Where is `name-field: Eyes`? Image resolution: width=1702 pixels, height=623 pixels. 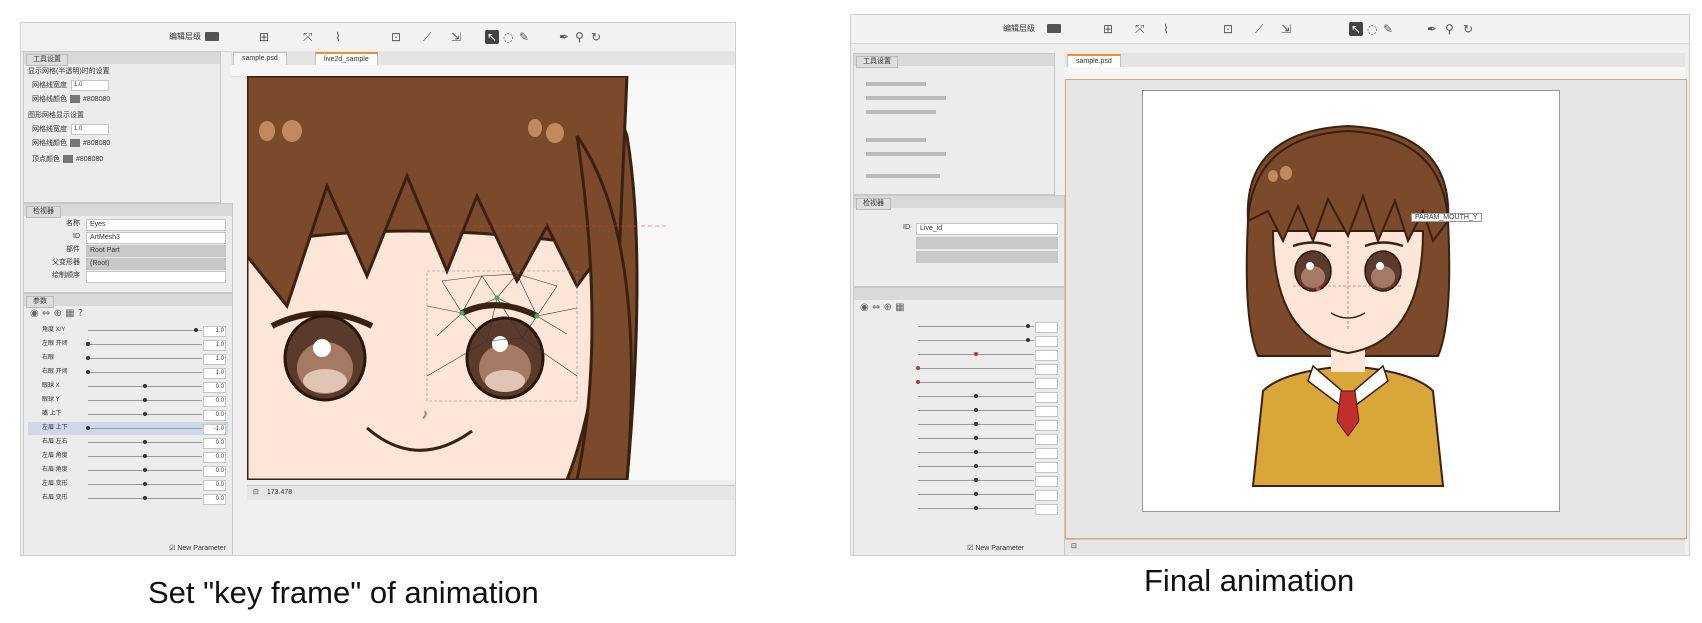 name-field: Eyes is located at coordinates (156, 225).